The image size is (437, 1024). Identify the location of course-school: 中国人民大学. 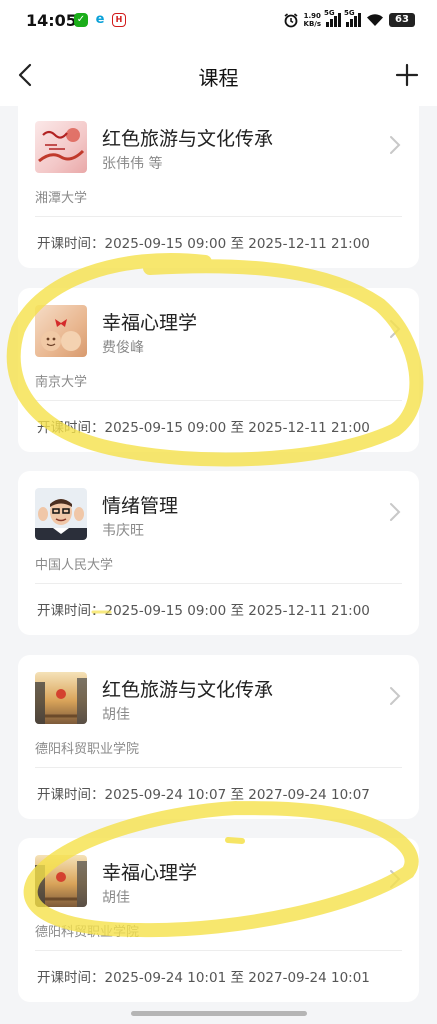
(74, 565).